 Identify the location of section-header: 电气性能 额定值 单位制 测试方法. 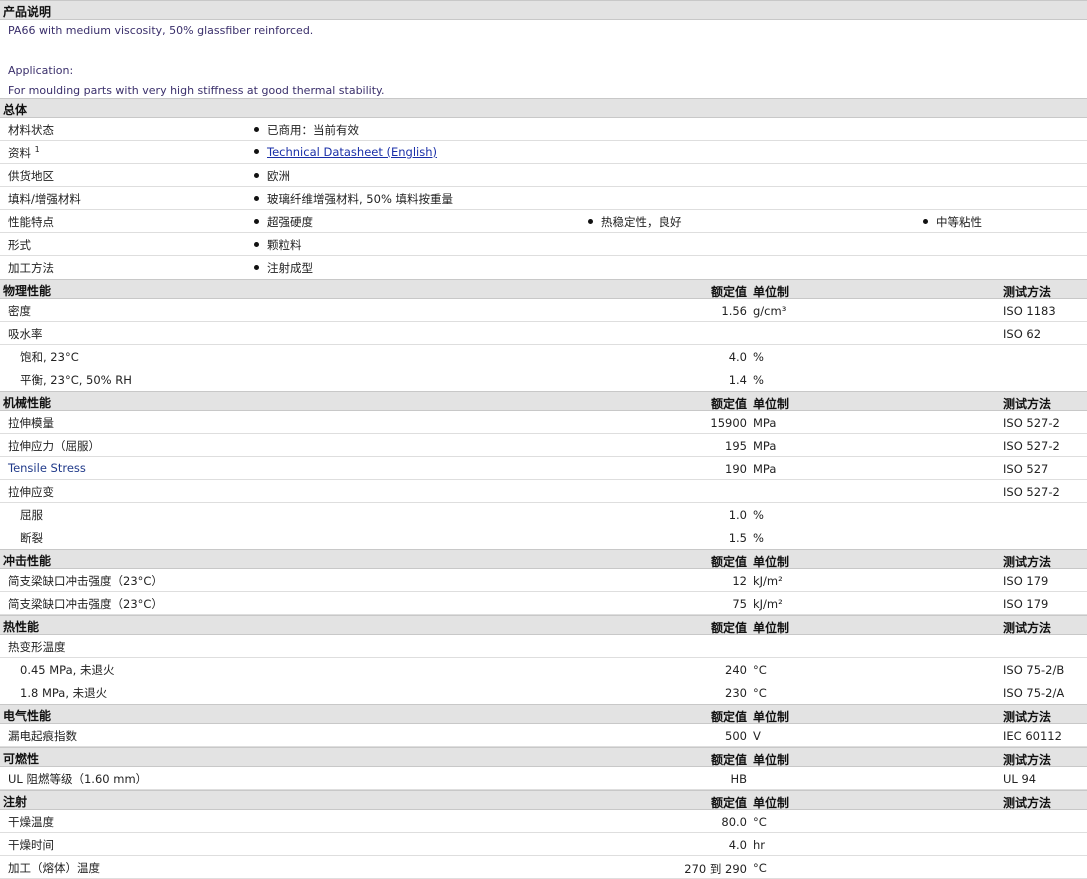
(543, 714).